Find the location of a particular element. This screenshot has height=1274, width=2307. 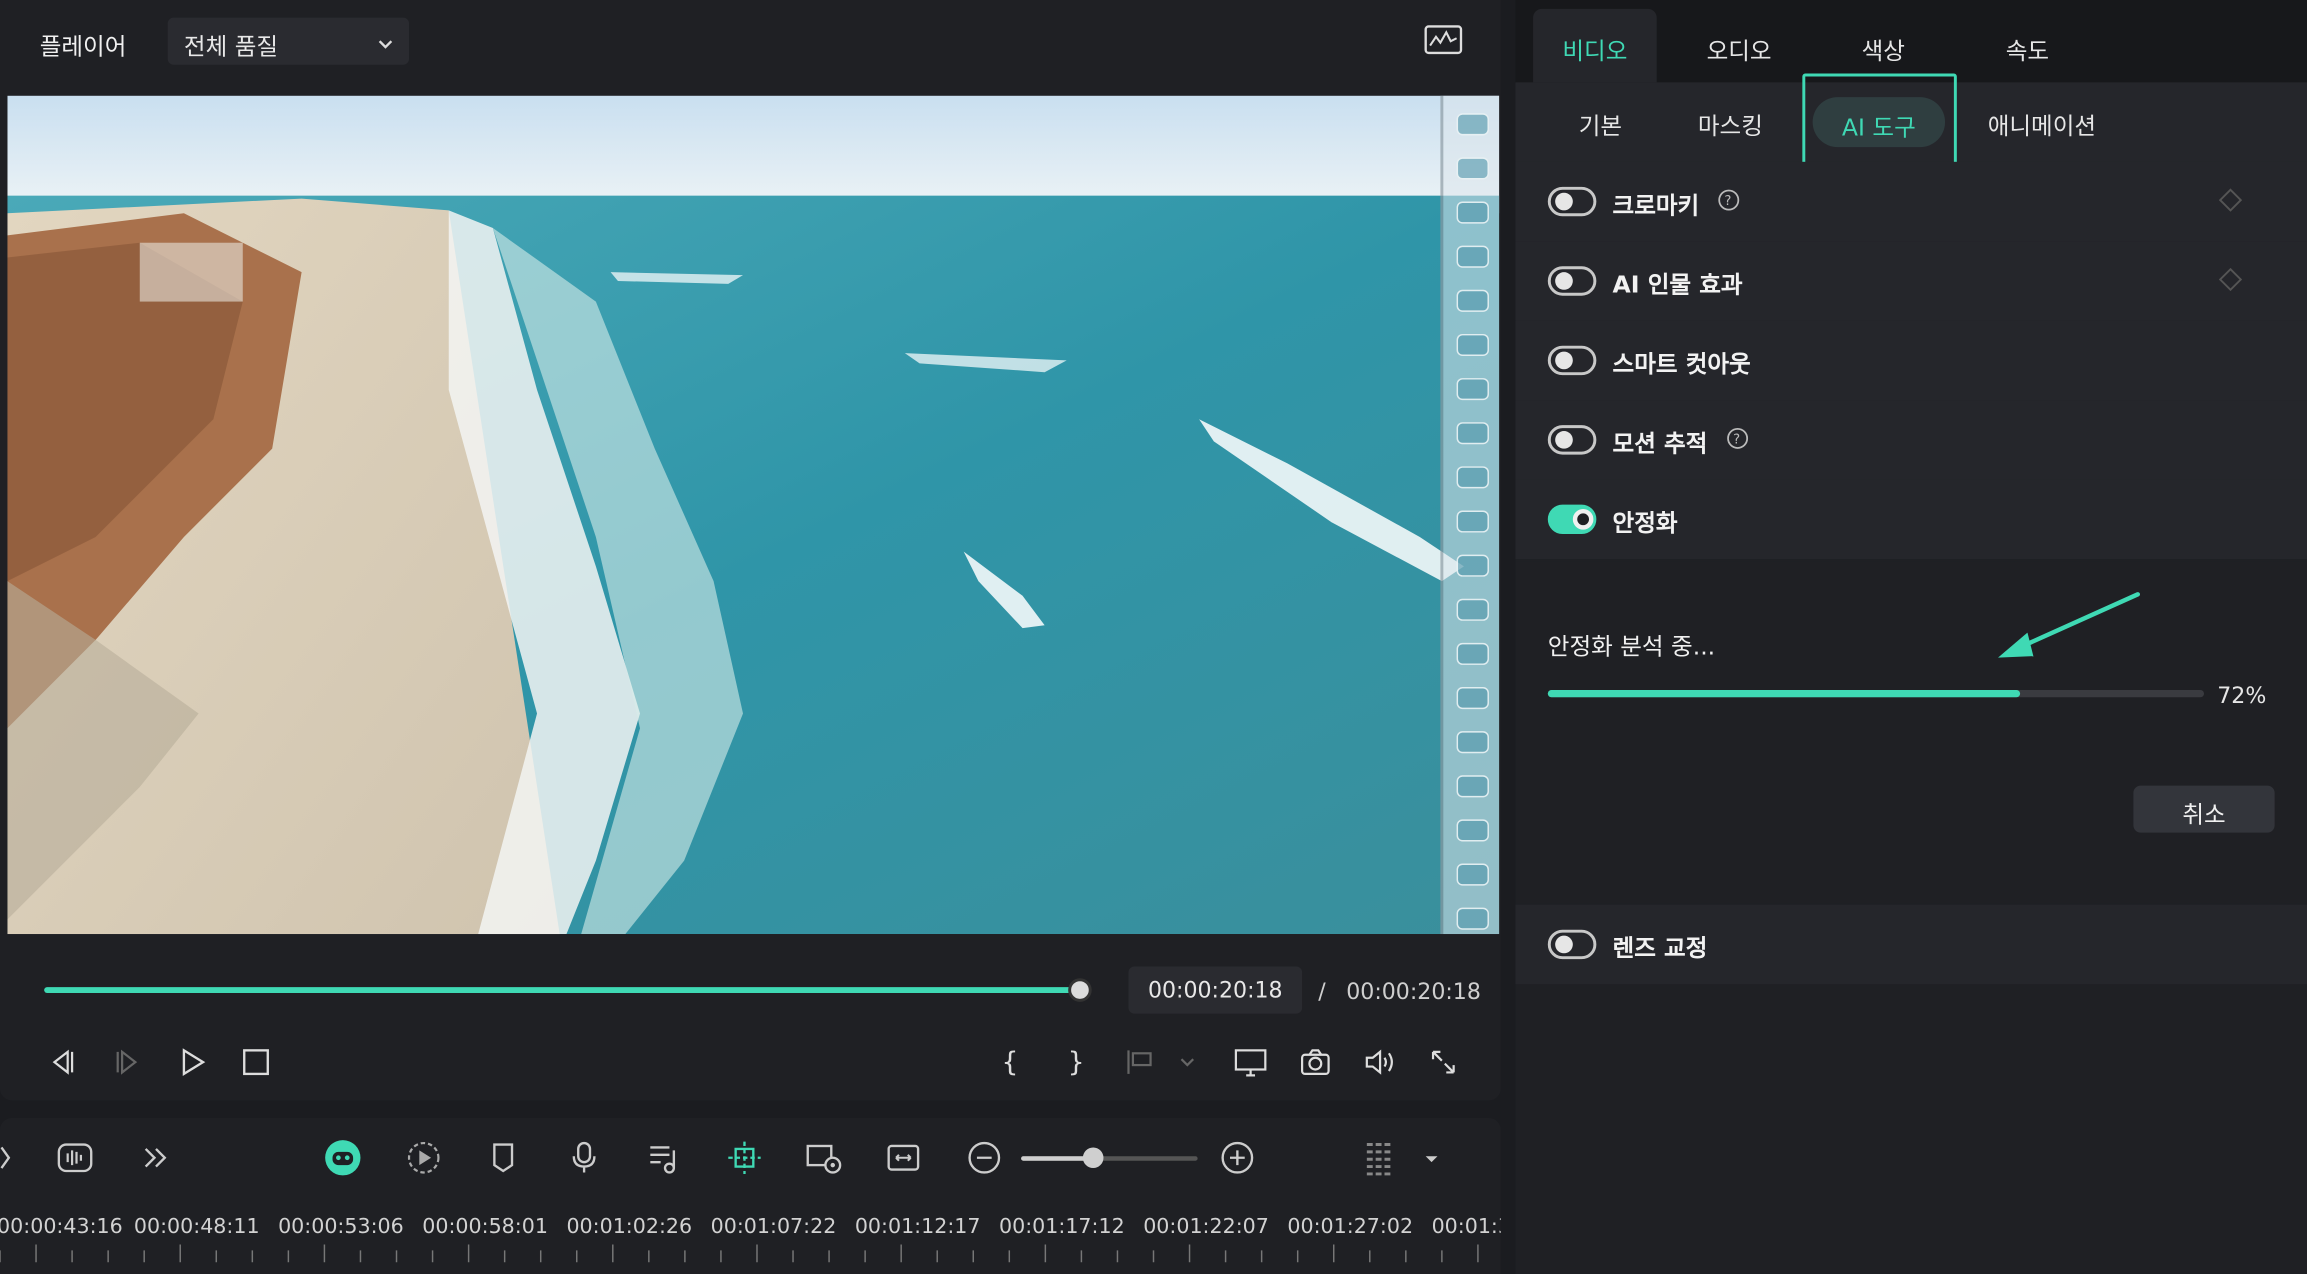

marker-icon is located at coordinates (503, 1158).